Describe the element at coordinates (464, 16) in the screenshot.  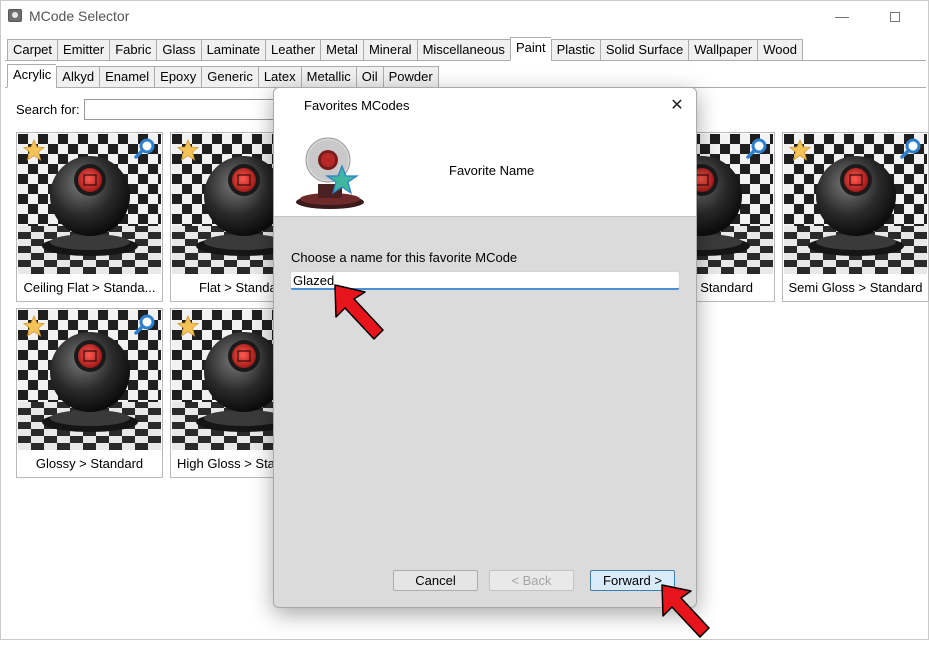
I see `title-bar: MCode Selector —` at that location.